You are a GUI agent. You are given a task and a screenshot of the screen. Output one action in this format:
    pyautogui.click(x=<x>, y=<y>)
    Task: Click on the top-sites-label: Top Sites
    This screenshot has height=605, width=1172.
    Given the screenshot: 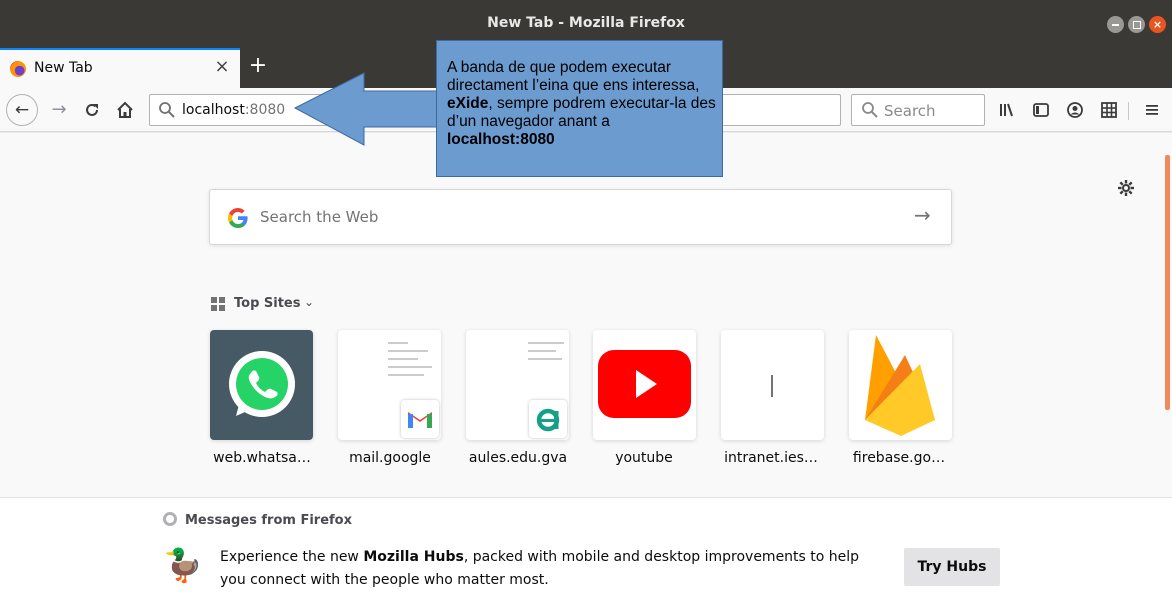 What is the action you would take?
    pyautogui.click(x=267, y=303)
    